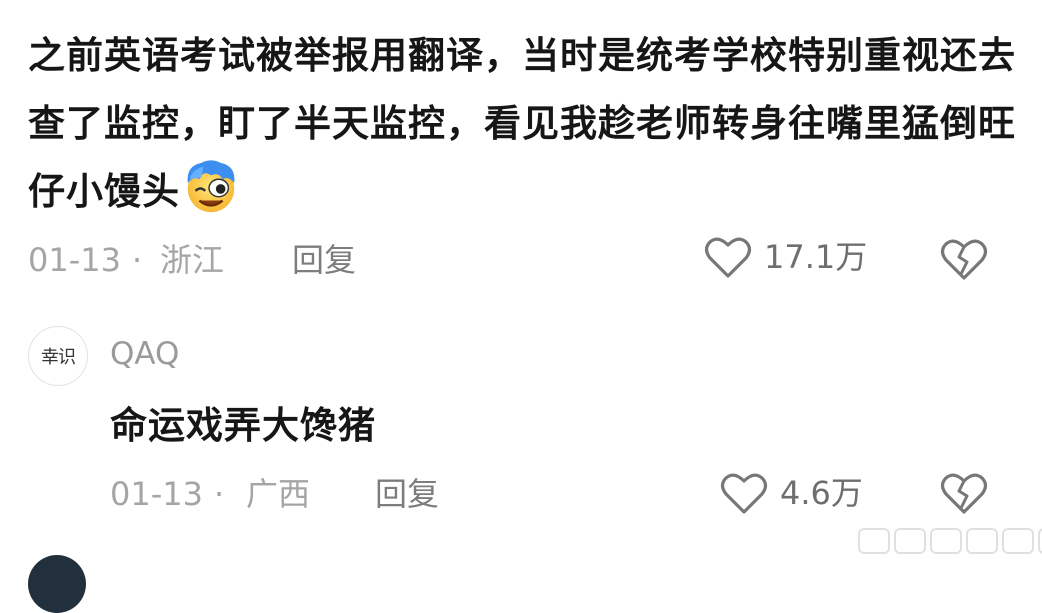 Image resolution: width=1042 pixels, height=613 pixels. I want to click on avatar: 幸识, so click(58, 356).